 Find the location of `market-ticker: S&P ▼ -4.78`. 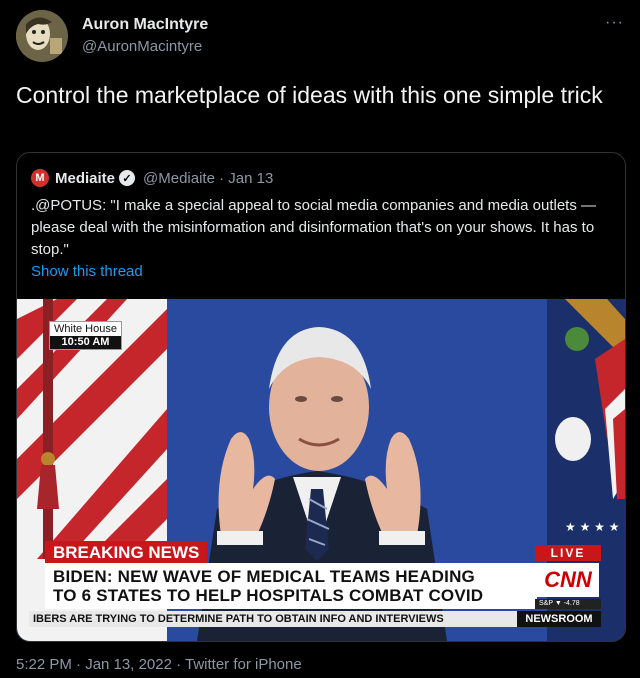

market-ticker: S&P ▼ -4.78 is located at coordinates (568, 604).